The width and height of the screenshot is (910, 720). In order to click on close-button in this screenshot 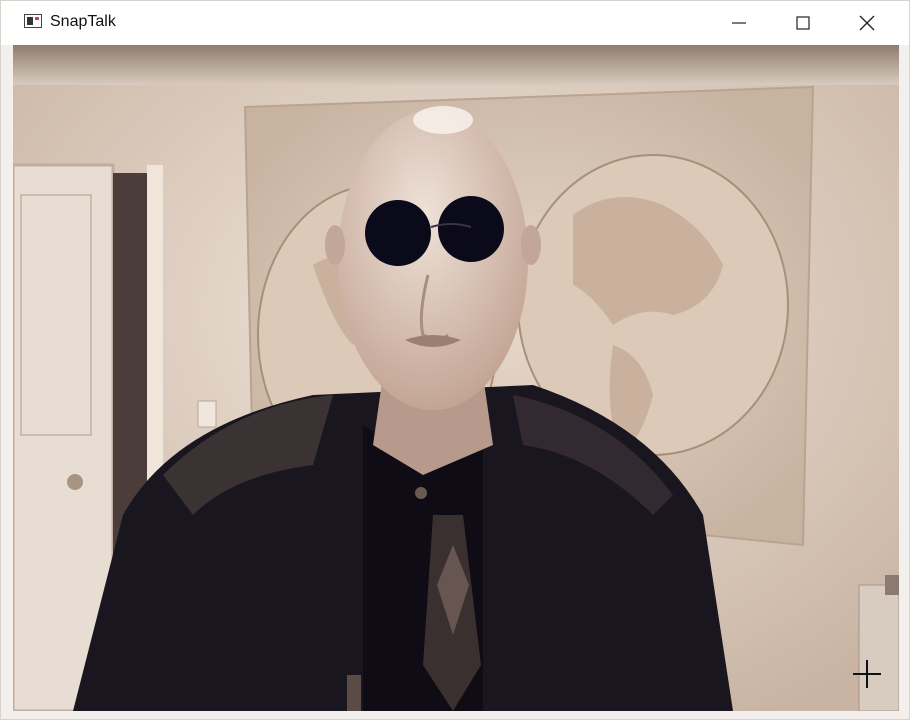, I will do `click(867, 23)`.